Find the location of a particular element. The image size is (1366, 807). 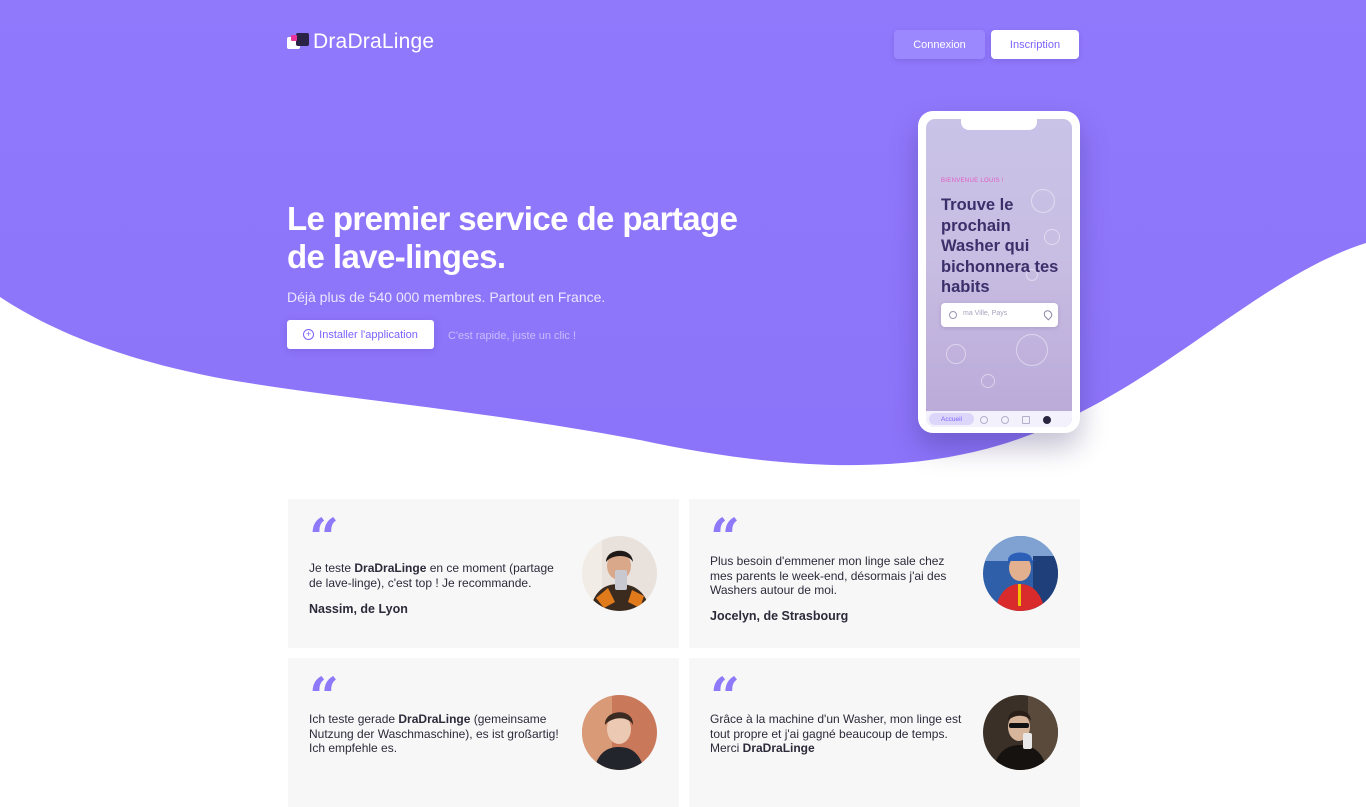

phone-tab-bar: Accueil is located at coordinates (999, 419).